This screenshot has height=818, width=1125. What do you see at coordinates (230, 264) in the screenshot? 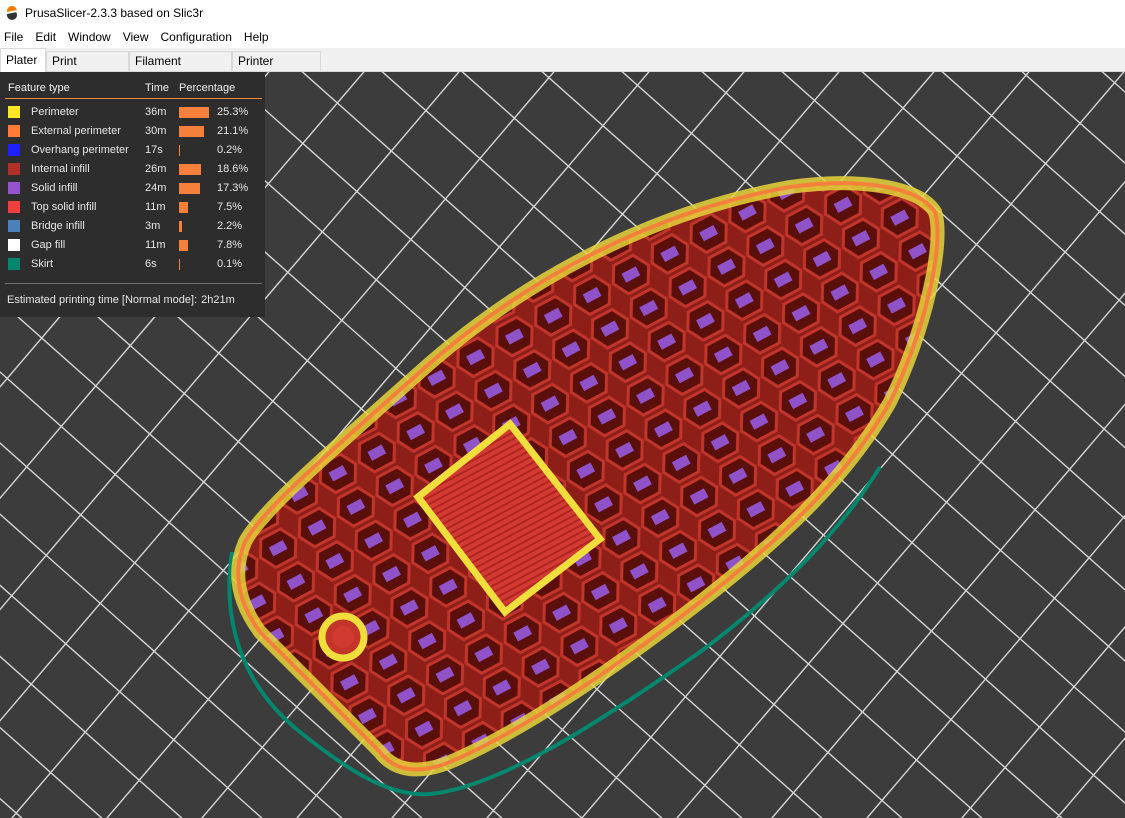
I see `legend-feature-percentage: 0.1%` at bounding box center [230, 264].